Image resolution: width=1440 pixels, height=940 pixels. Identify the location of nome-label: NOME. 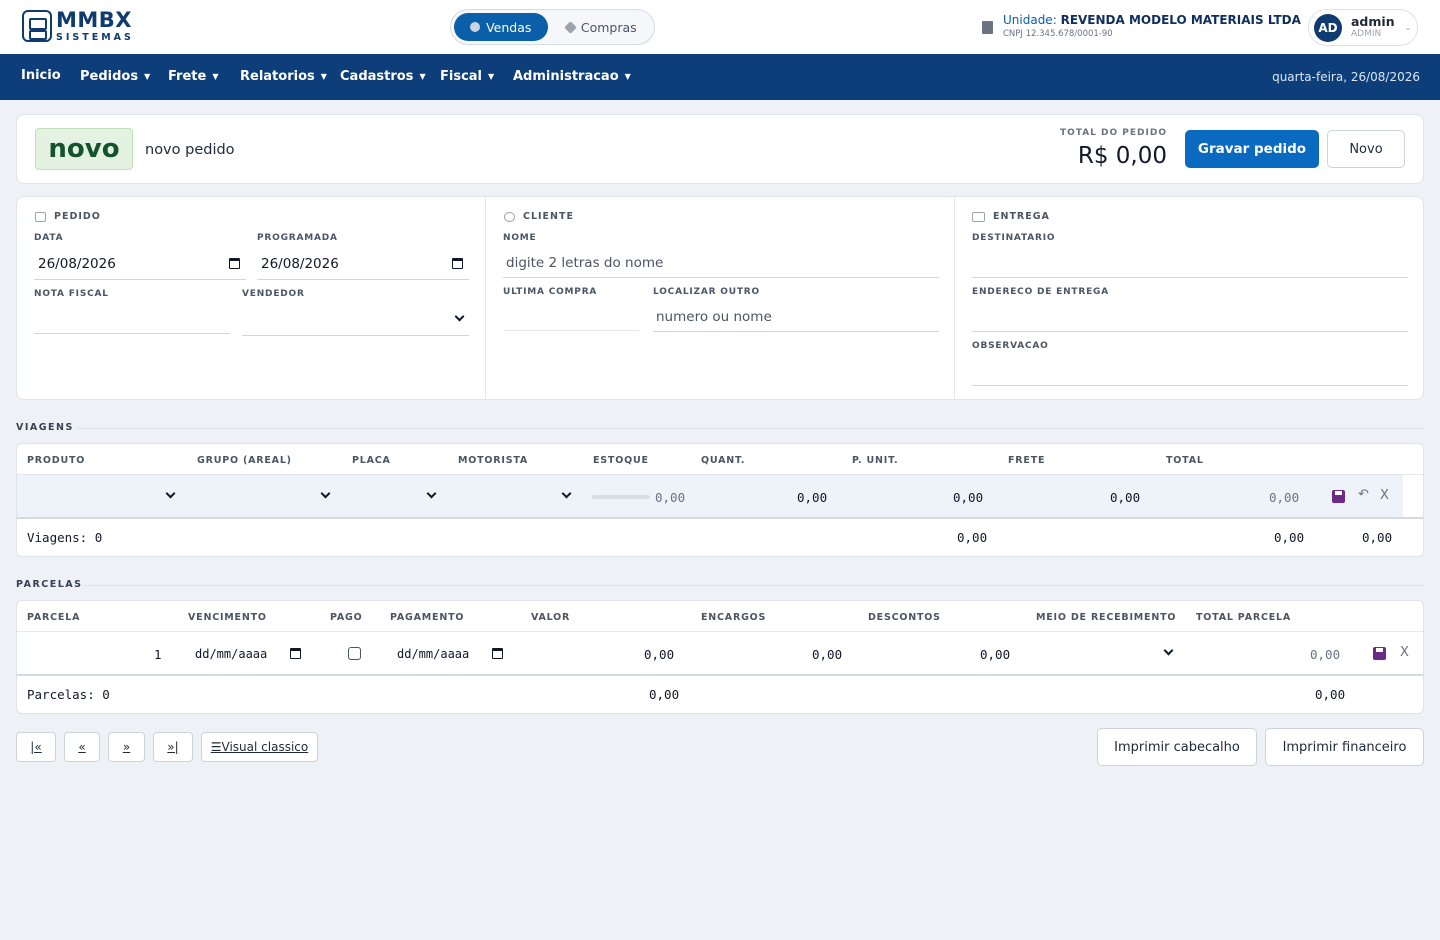
(520, 238).